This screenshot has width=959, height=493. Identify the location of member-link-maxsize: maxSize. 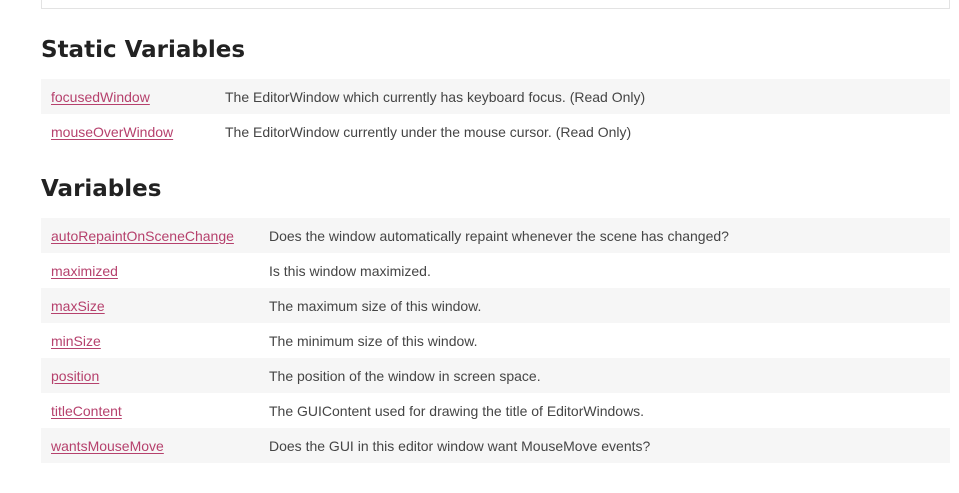
(78, 306).